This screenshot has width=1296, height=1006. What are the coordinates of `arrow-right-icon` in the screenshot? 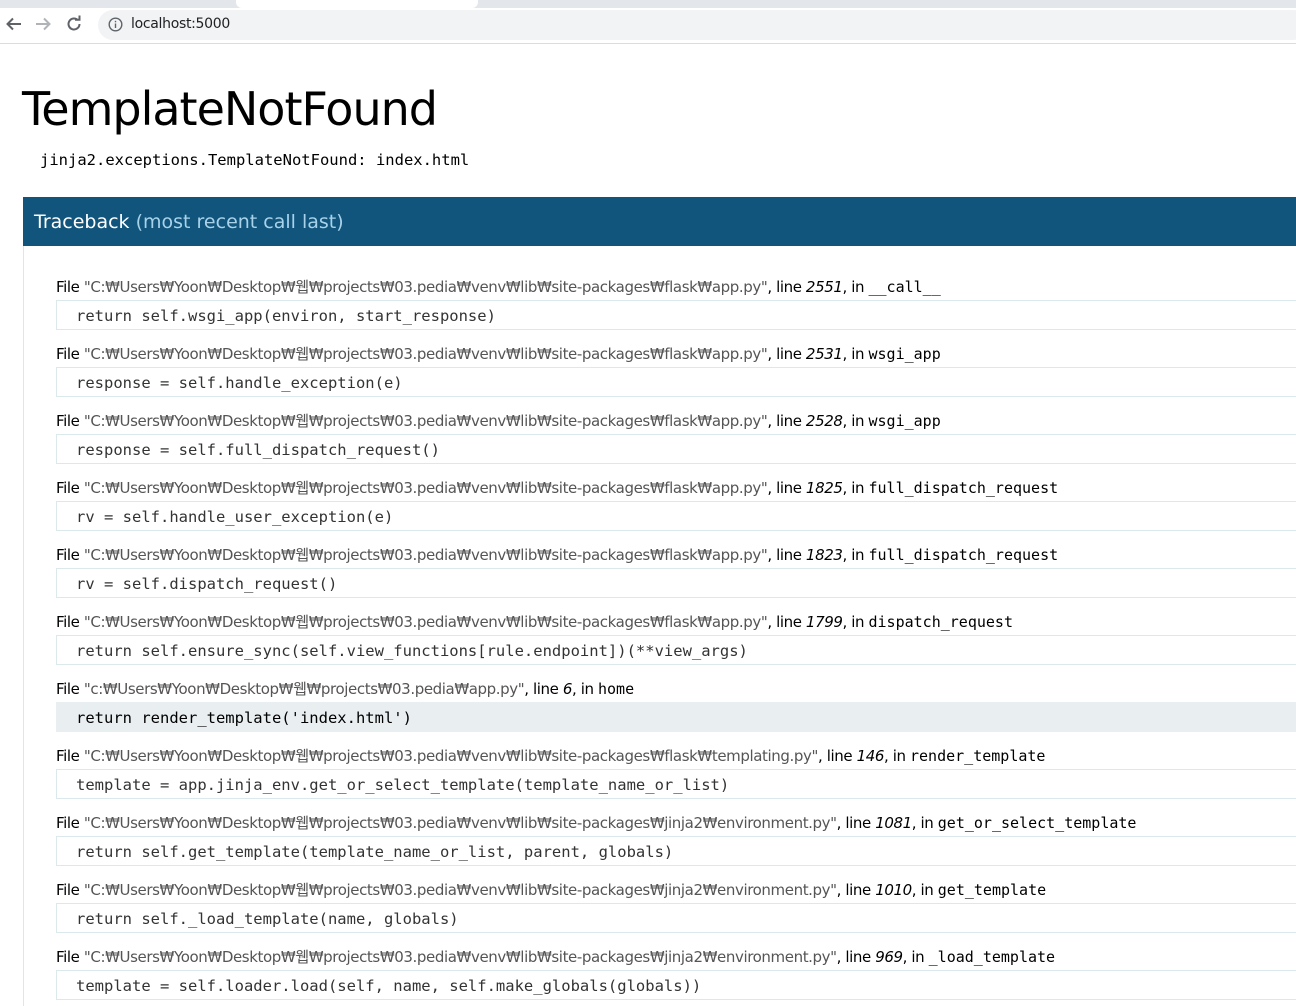 It's located at (43, 24).